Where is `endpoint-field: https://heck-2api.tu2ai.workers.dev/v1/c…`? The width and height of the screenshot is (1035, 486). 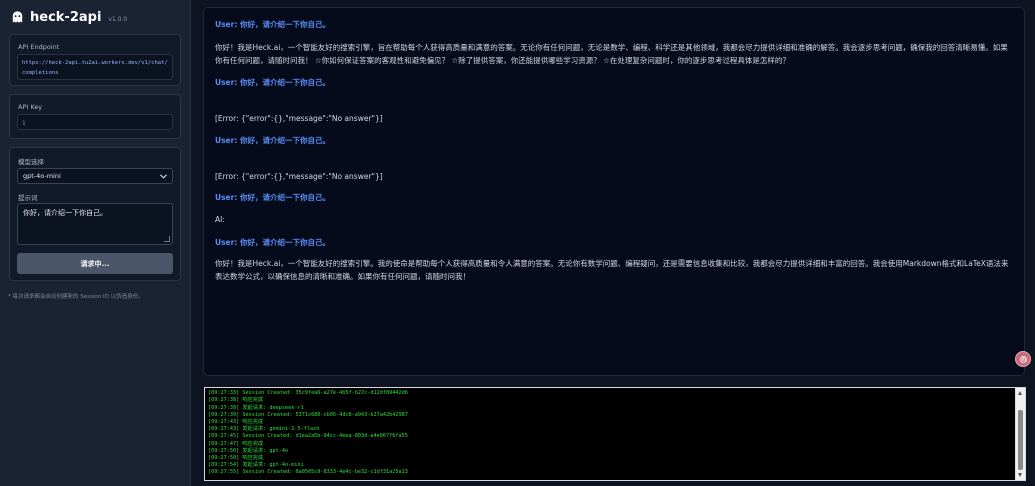 endpoint-field: https://heck-2api.tu2ai.workers.dev/v1/c… is located at coordinates (95, 67).